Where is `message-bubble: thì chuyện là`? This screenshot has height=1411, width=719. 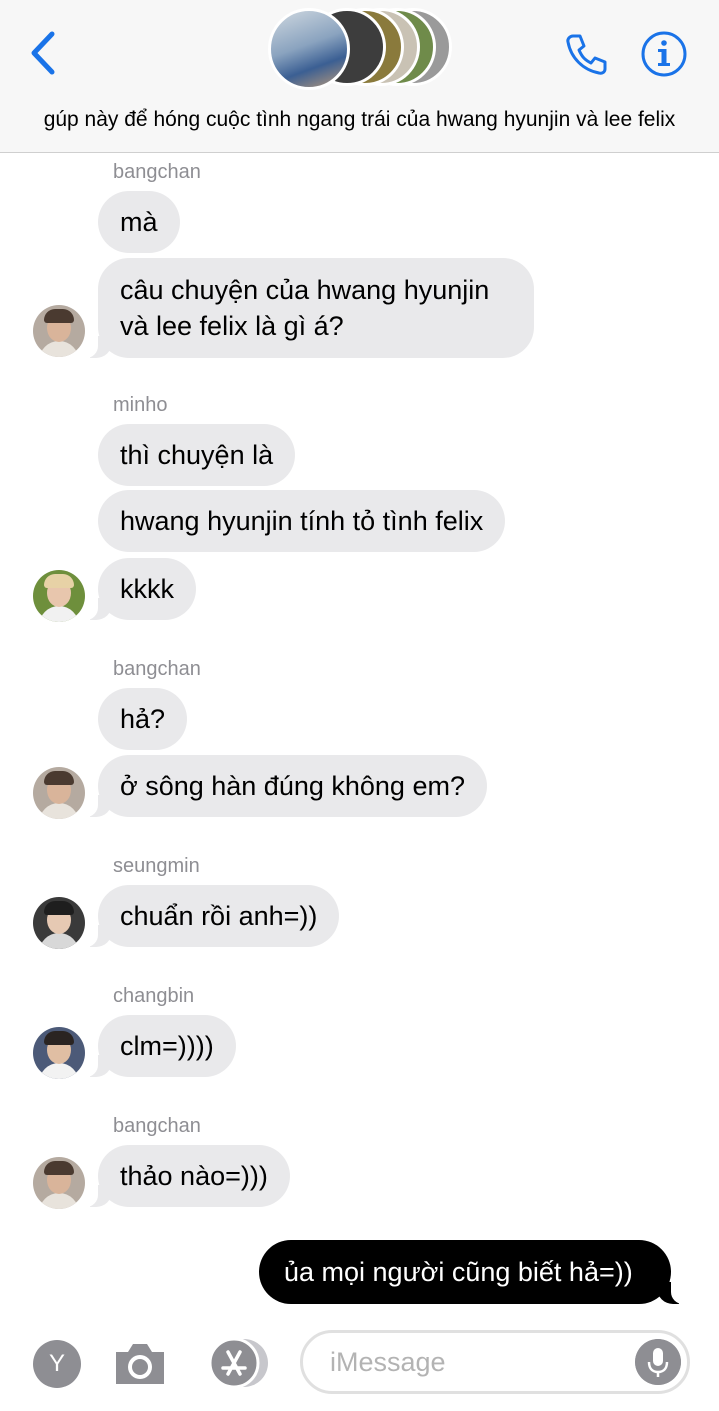 message-bubble: thì chuyện là is located at coordinates (197, 455).